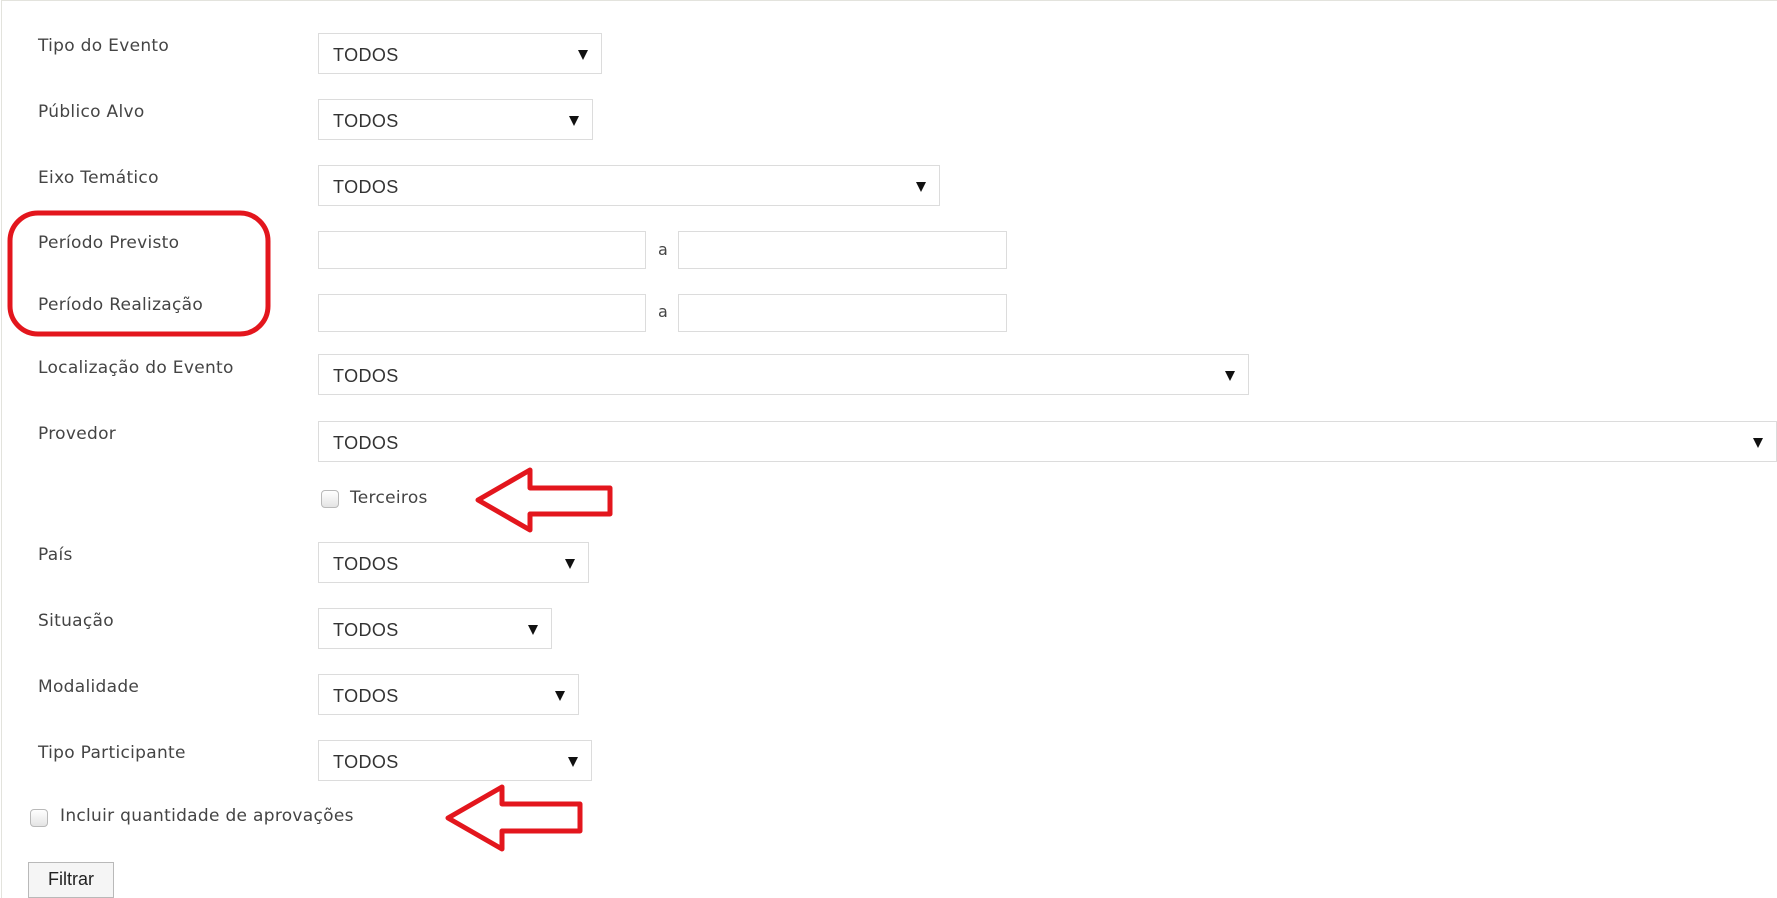 The height and width of the screenshot is (898, 1777). I want to click on highlight-box, so click(139, 273).